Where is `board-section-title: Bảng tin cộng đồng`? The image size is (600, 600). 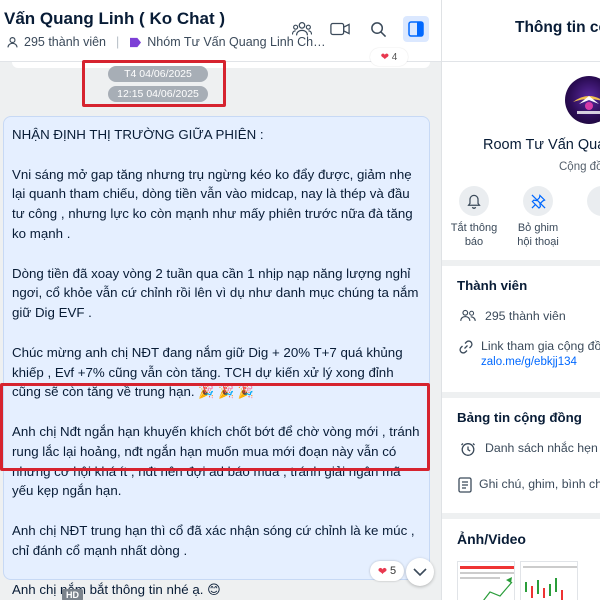
board-section-title: Bảng tin cộng đồng is located at coordinates (519, 417).